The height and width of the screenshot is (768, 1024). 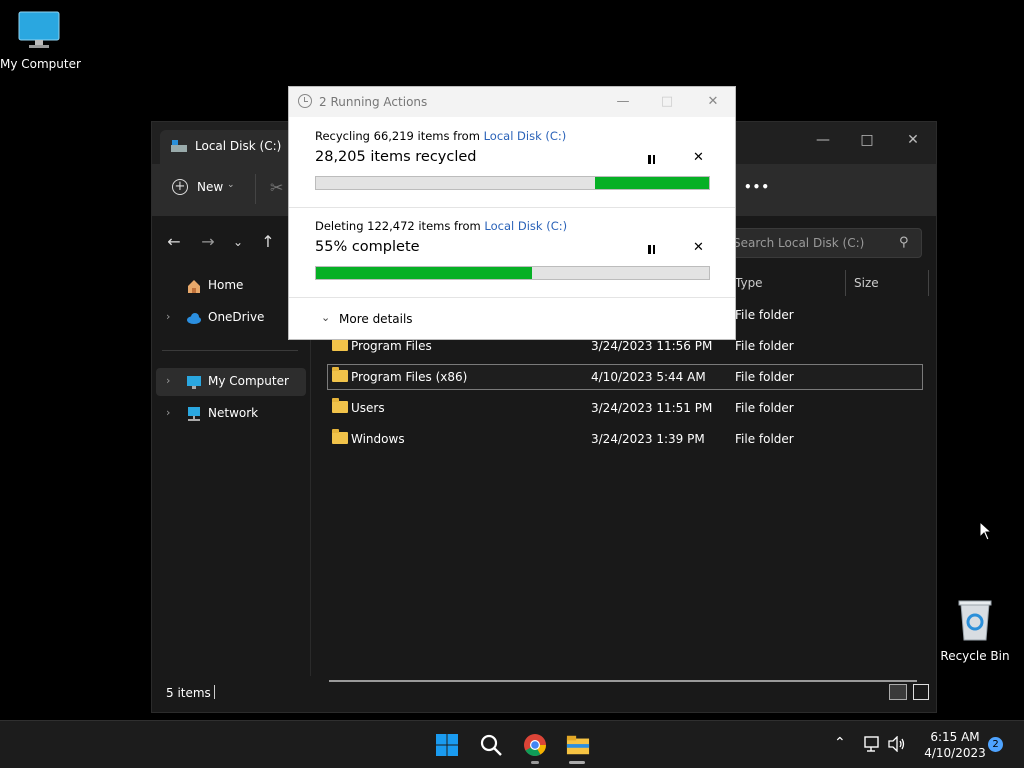 I want to click on column-header-label: Size, so click(x=866, y=283).